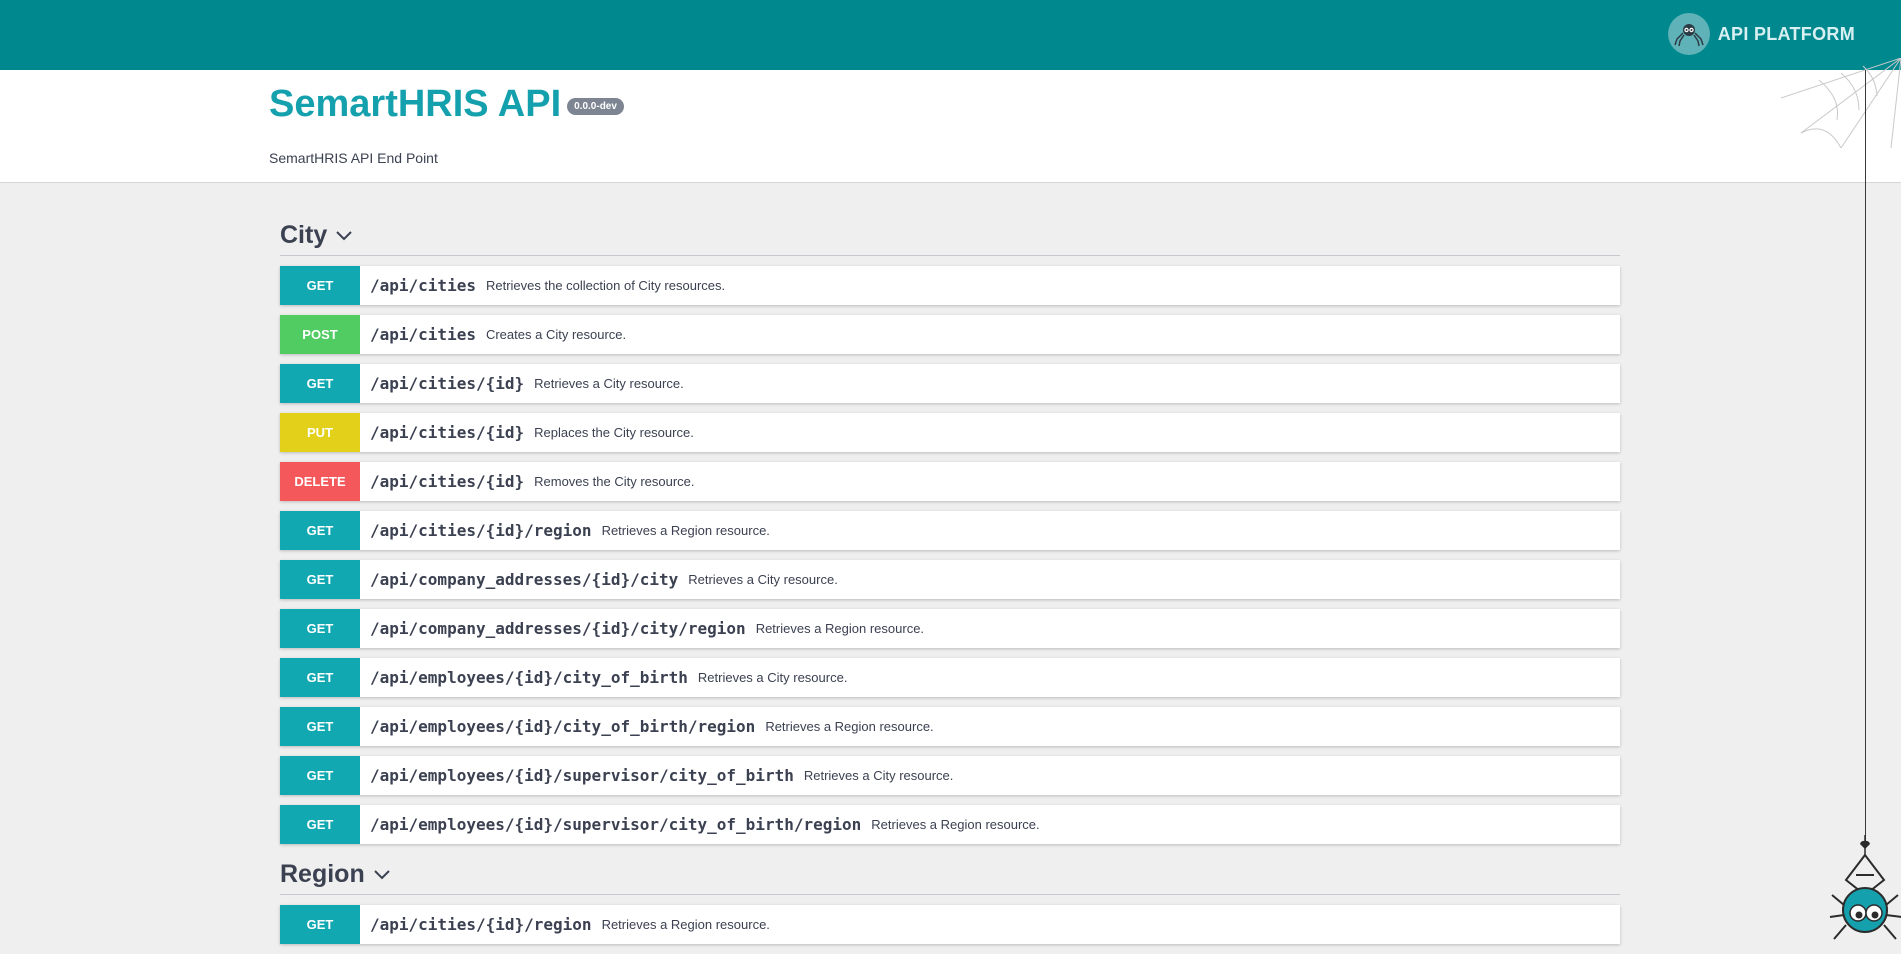  What do you see at coordinates (950, 874) in the screenshot?
I see `section-header-region: Region` at bounding box center [950, 874].